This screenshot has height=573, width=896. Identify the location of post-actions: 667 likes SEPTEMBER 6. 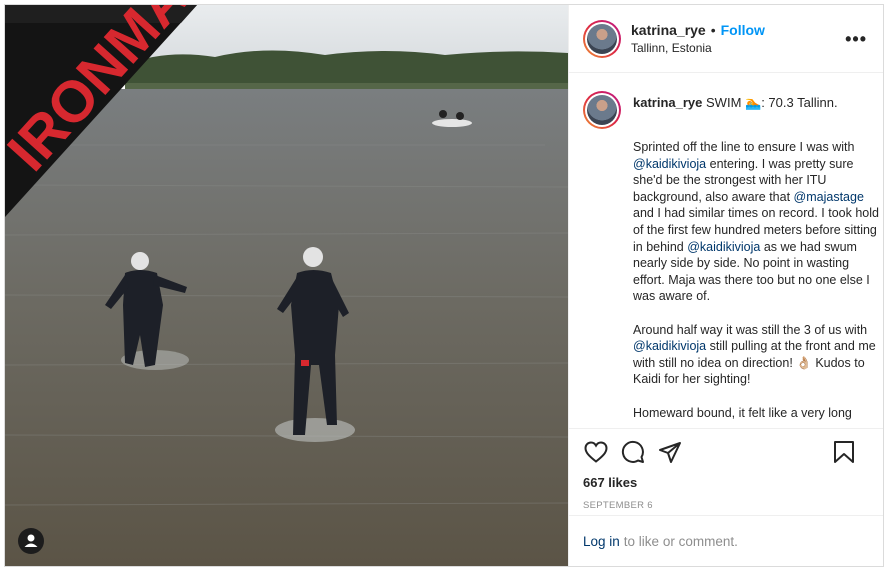
(726, 469).